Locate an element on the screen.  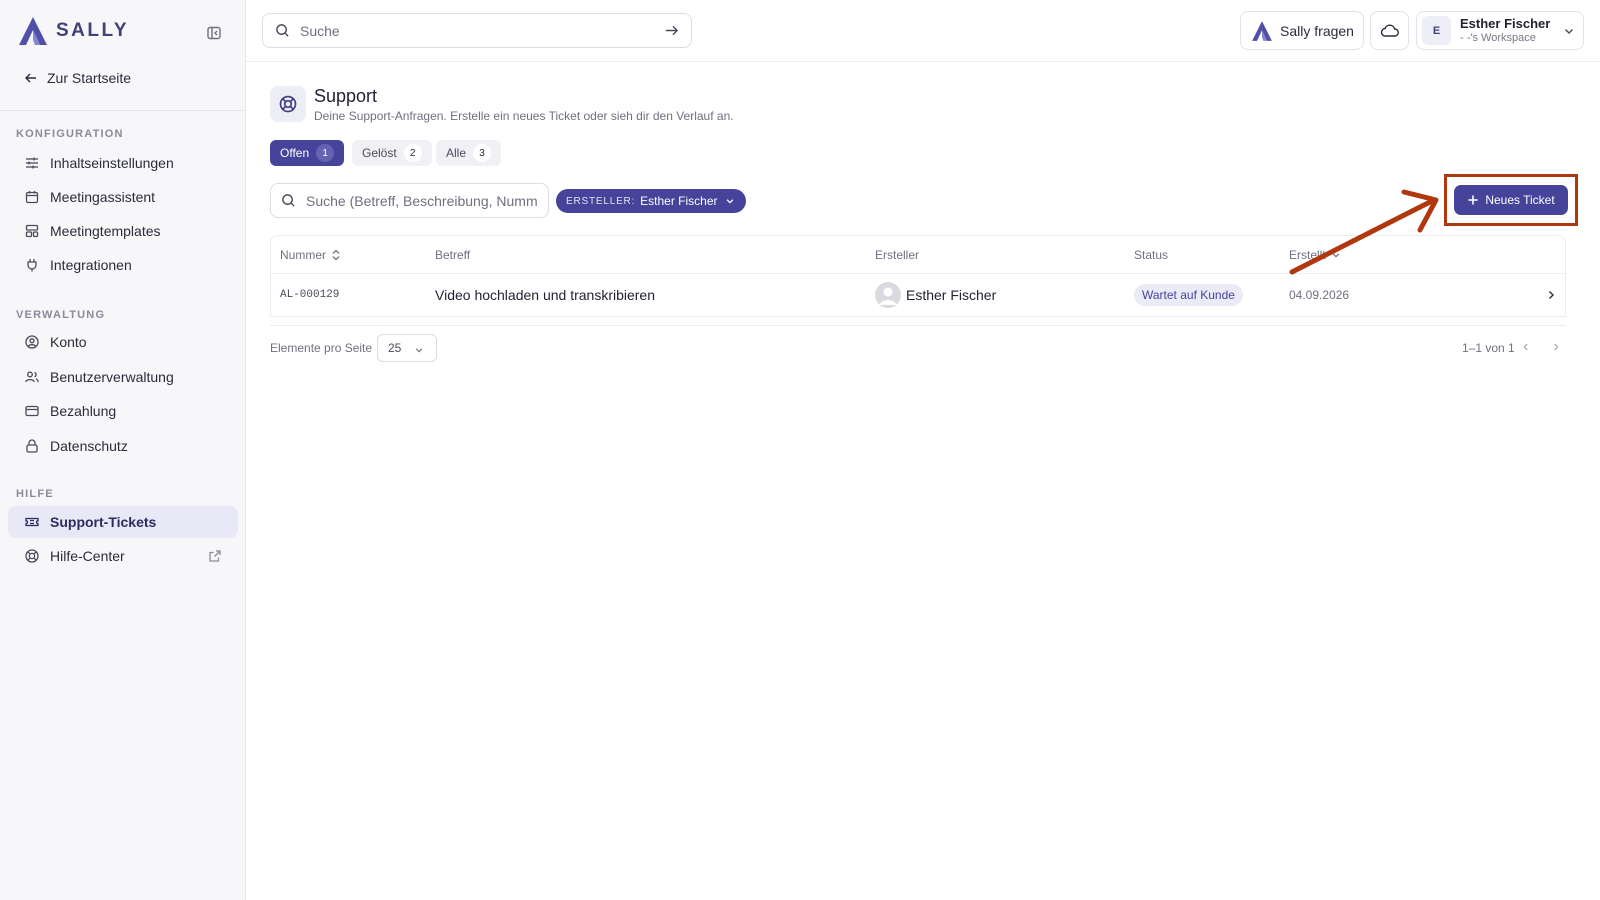
per-page-select: 25 is located at coordinates (407, 348).